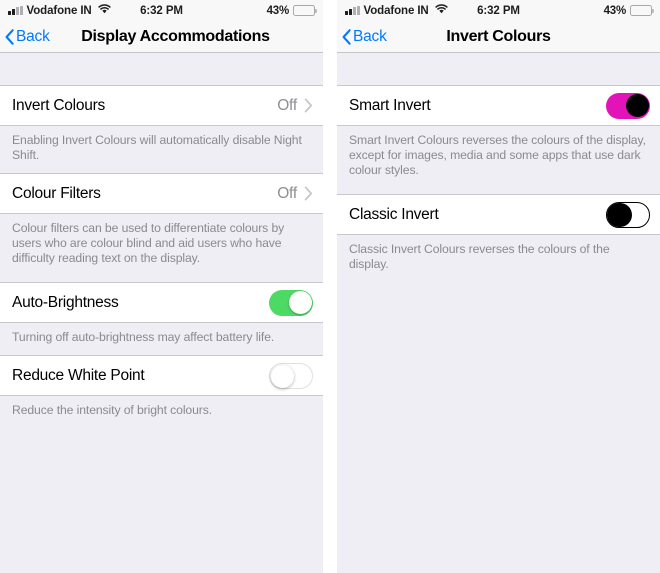 The width and height of the screenshot is (660, 573). What do you see at coordinates (161, 69) in the screenshot?
I see `list-top-spacer-left` at bounding box center [161, 69].